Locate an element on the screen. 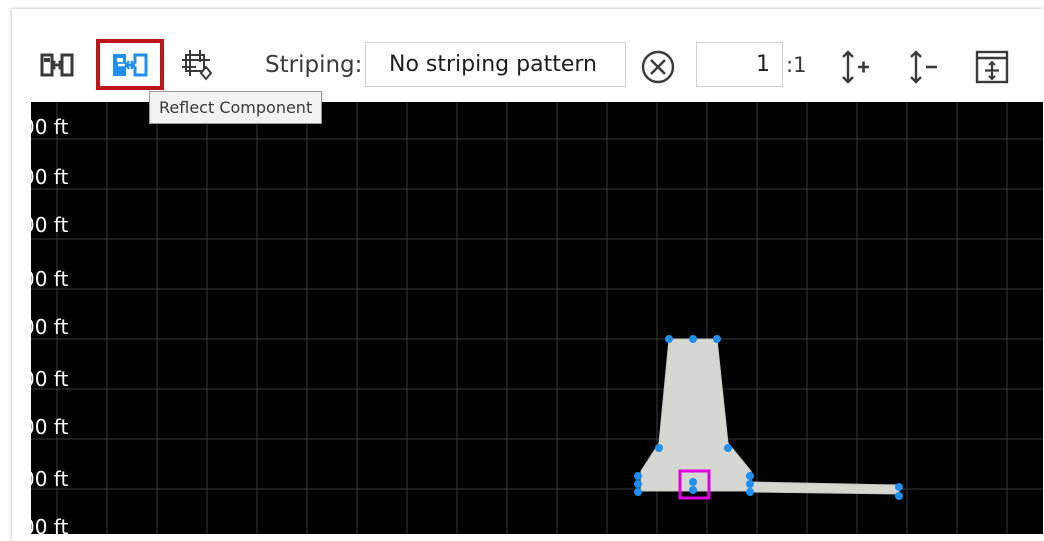 The image size is (1044, 541). zoom-extents-icon is located at coordinates (992, 67).